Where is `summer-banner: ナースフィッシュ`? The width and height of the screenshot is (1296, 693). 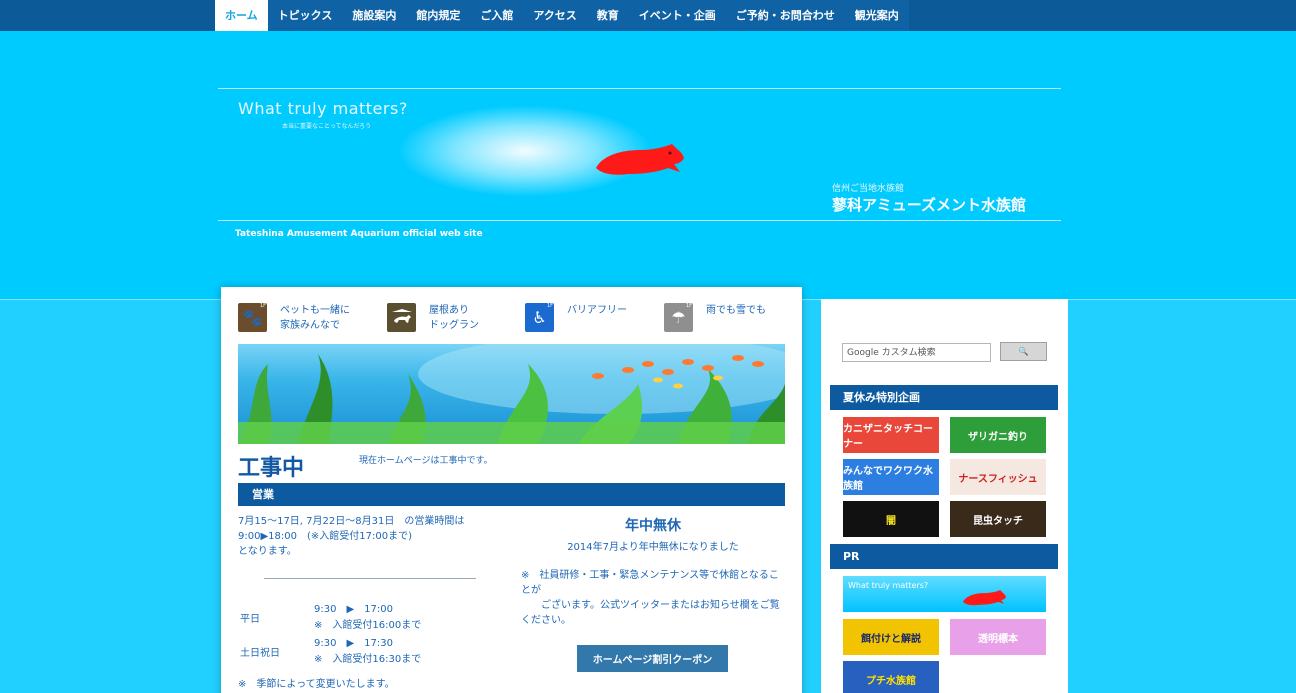 summer-banner: ナースフィッシュ is located at coordinates (998, 477).